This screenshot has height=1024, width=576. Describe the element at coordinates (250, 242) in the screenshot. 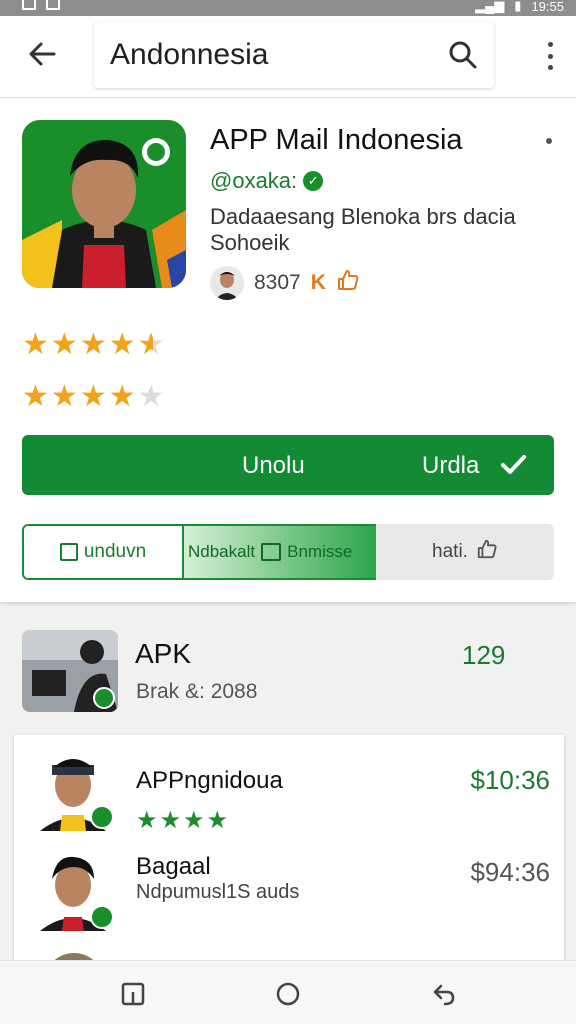

I see `description-line-2: Sohoeik` at that location.